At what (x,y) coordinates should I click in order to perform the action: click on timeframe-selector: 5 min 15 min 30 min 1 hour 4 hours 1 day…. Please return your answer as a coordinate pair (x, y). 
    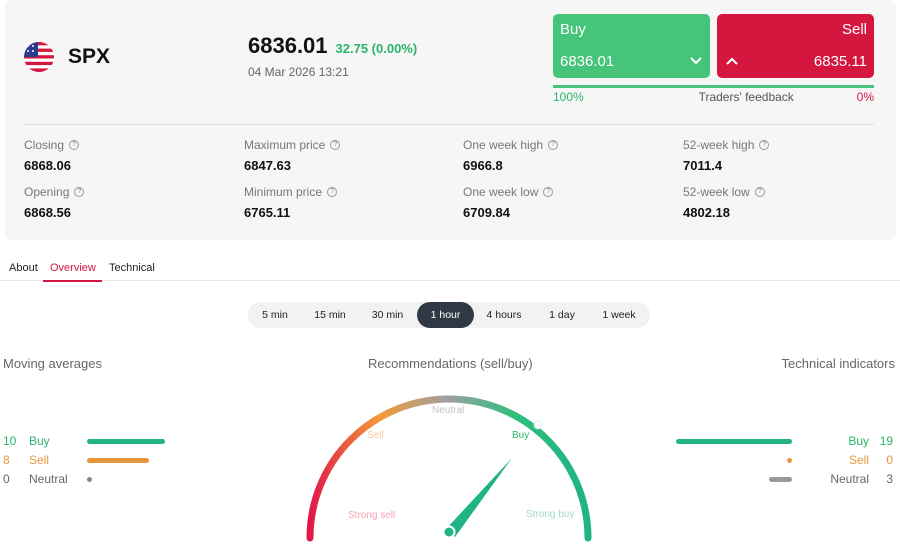
    Looking at the image, I should click on (449, 315).